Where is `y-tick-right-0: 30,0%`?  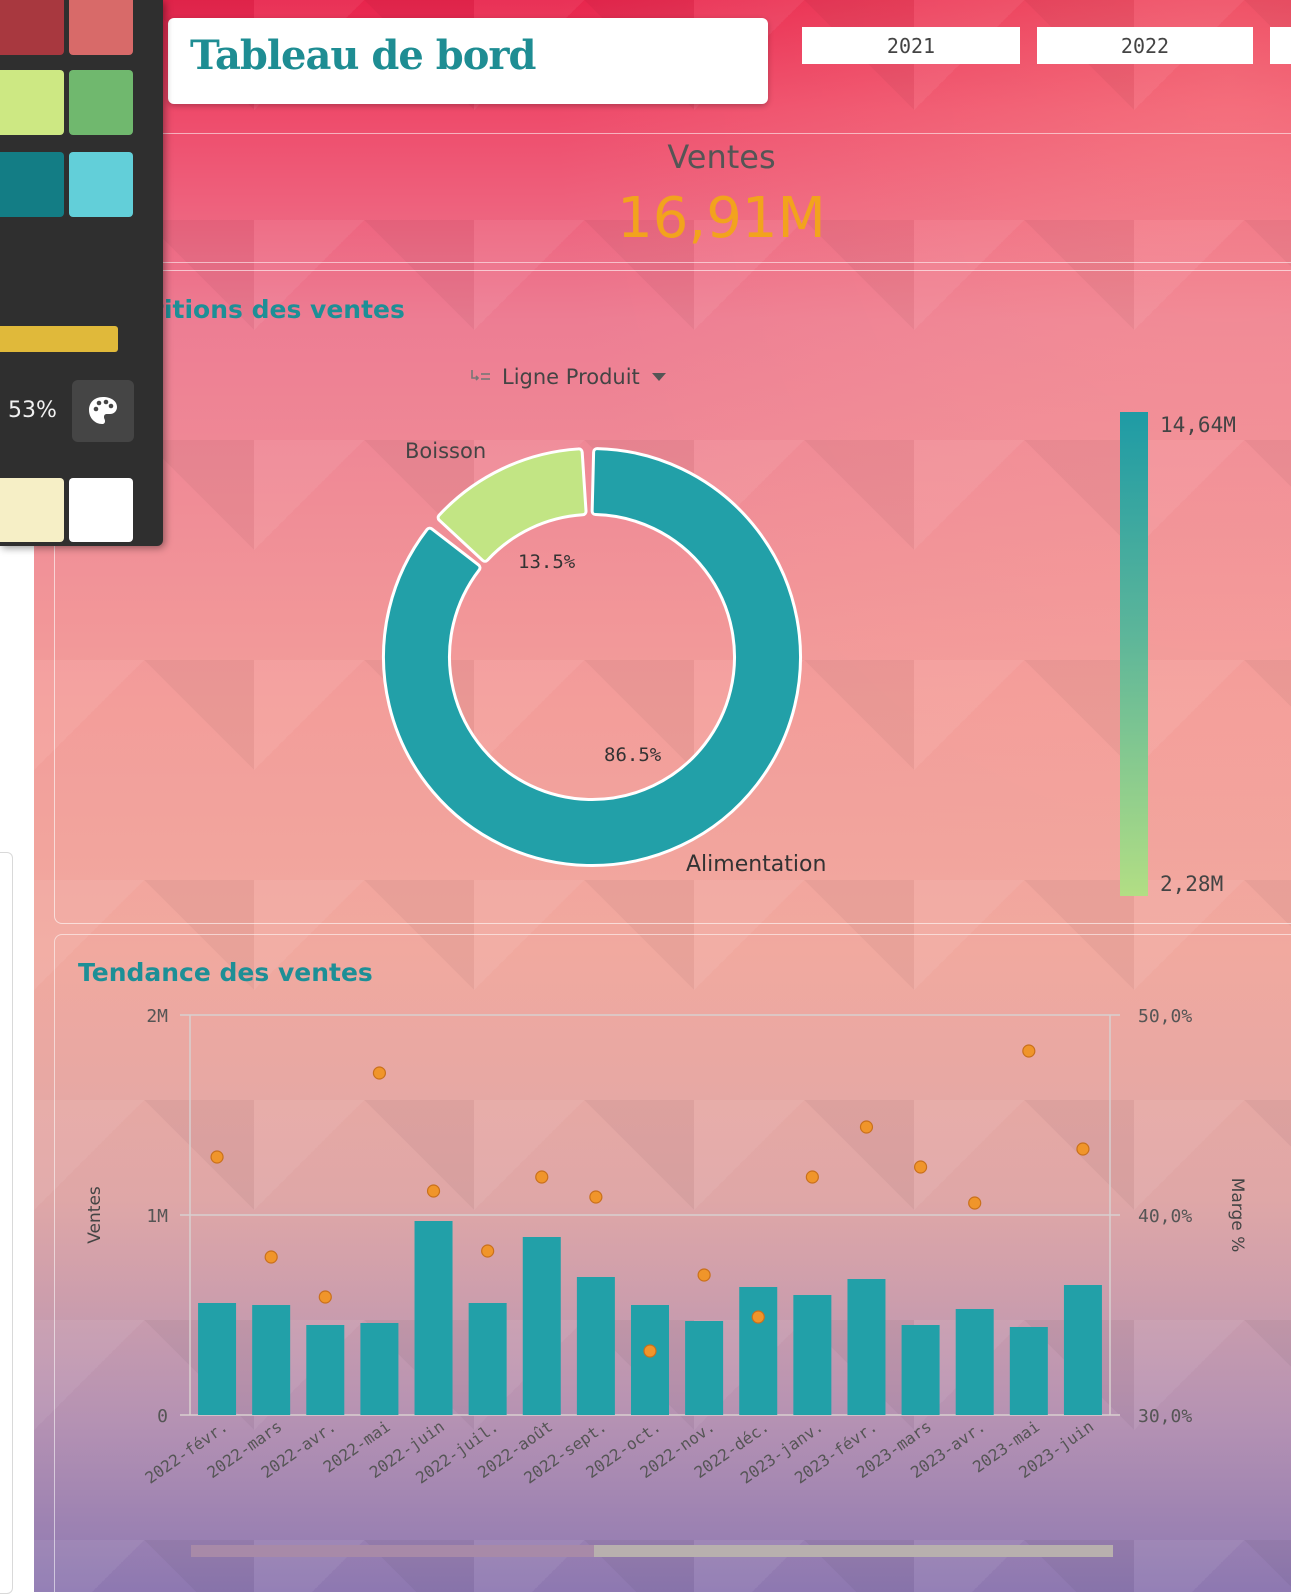
y-tick-right-0: 30,0% is located at coordinates (1165, 1416).